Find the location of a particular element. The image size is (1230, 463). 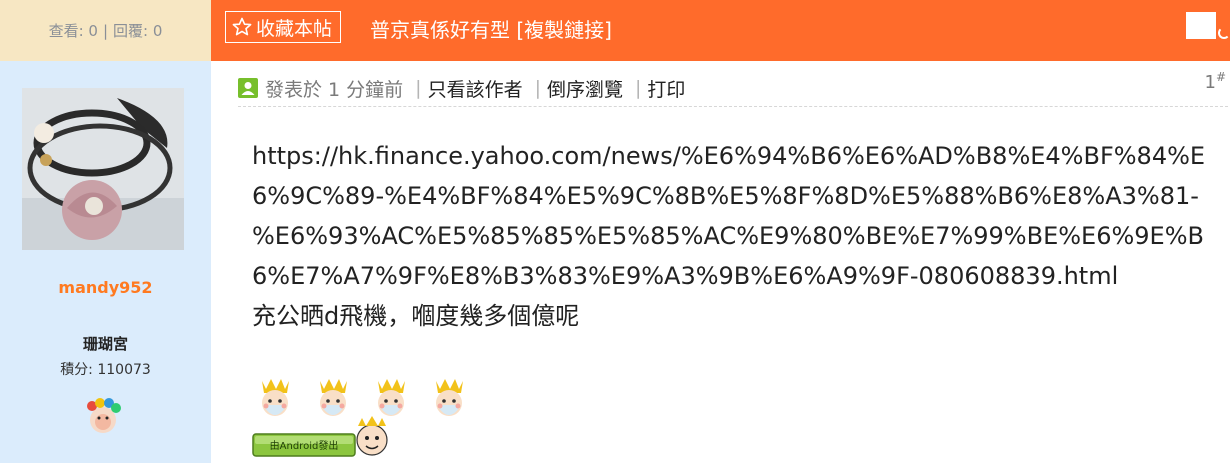

replies-count: 回覆: 0 is located at coordinates (138, 31).